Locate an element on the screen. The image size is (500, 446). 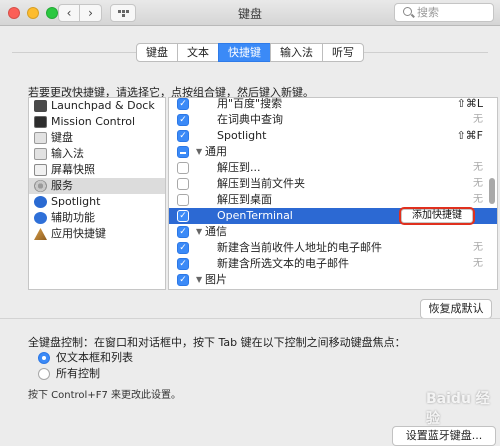
category-services: 服务 is located at coordinates (97, 186).